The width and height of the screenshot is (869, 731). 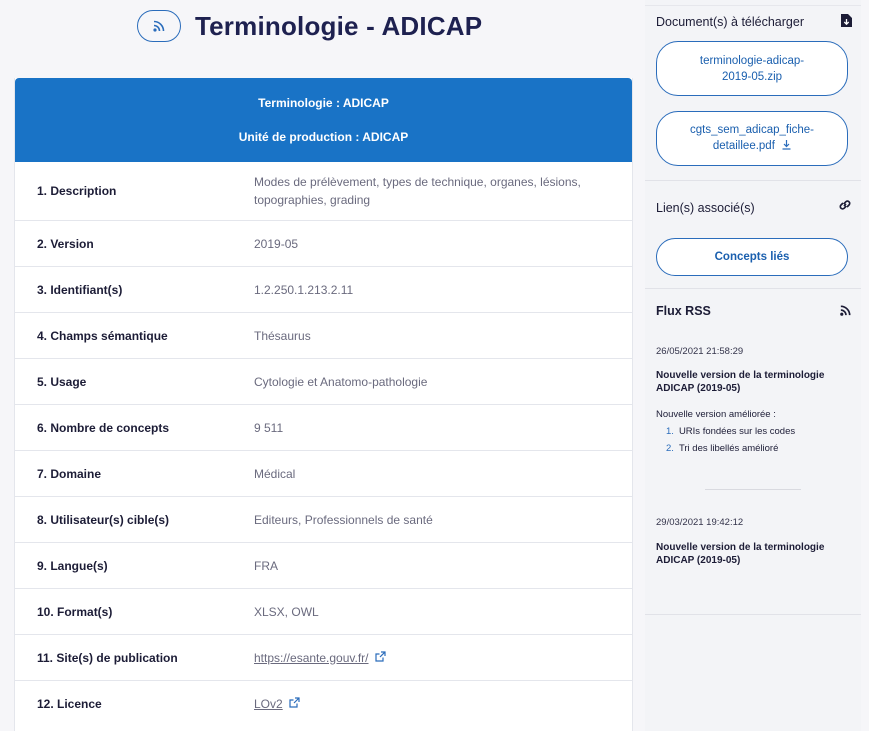 What do you see at coordinates (683, 311) in the screenshot?
I see `rss-feed-title: Flux RSS` at bounding box center [683, 311].